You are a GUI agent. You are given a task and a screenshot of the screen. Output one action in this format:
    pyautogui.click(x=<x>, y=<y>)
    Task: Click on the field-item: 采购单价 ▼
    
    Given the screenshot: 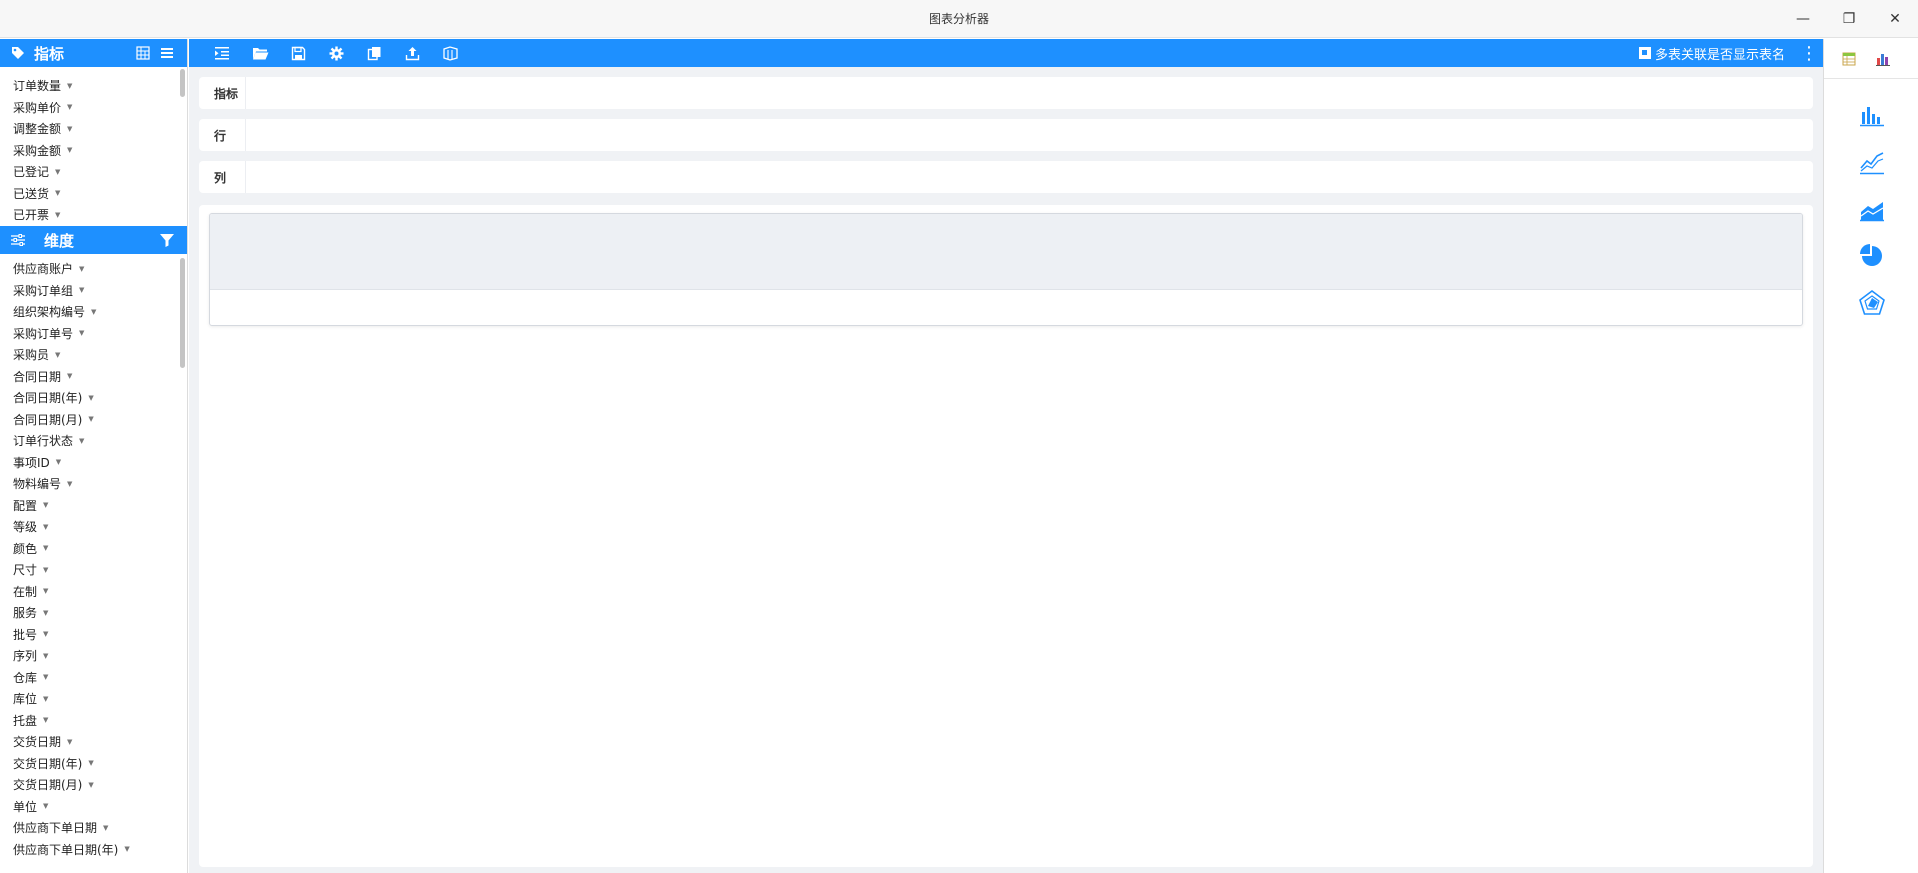 What is the action you would take?
    pyautogui.click(x=100, y=108)
    